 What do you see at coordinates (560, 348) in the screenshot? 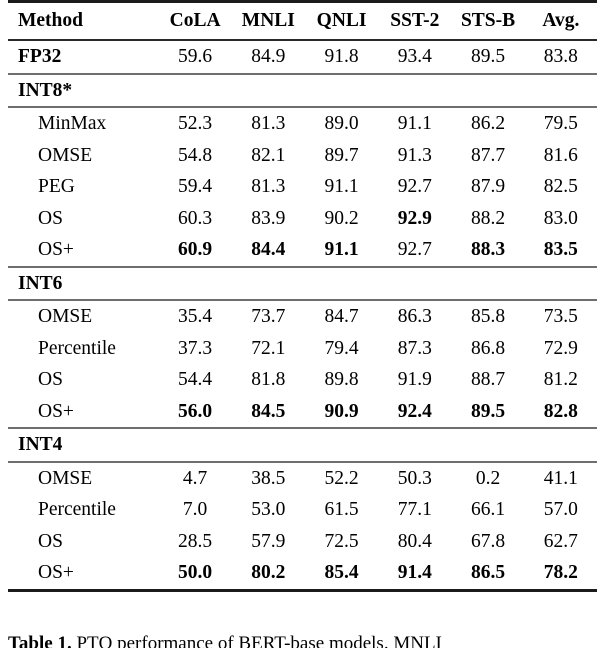
I see `cell-avg: 72.9` at bounding box center [560, 348].